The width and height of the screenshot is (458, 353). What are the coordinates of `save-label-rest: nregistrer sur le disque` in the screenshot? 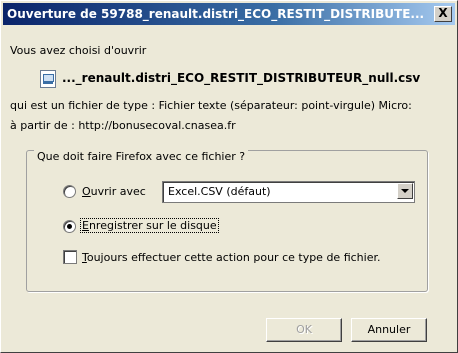 It's located at (152, 225).